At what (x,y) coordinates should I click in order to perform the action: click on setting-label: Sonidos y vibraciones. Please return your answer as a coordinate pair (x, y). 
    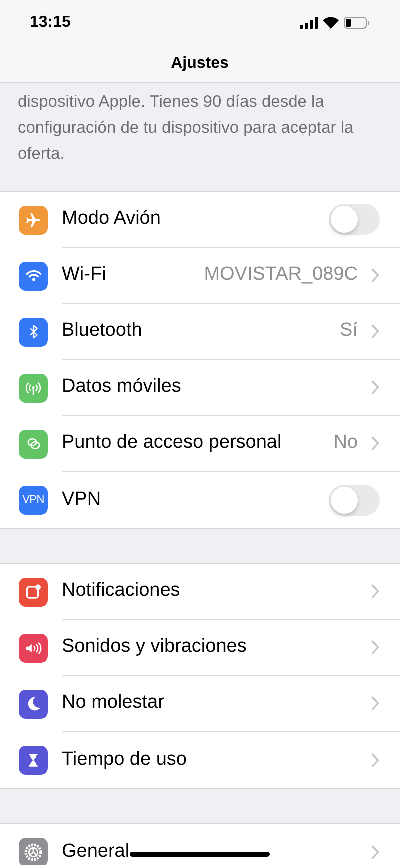
    Looking at the image, I should click on (154, 647).